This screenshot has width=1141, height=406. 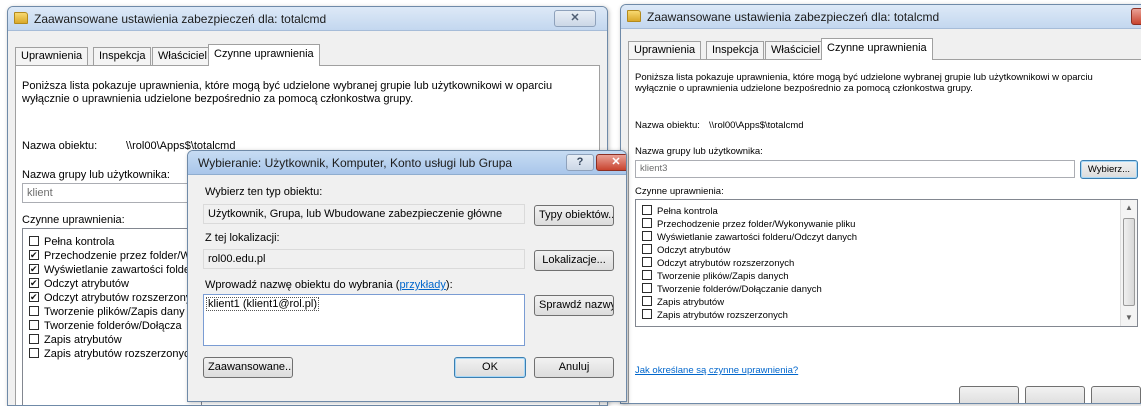 I want to click on object-name-value: \\rol00\Apps$\totalcmd, so click(x=756, y=125).